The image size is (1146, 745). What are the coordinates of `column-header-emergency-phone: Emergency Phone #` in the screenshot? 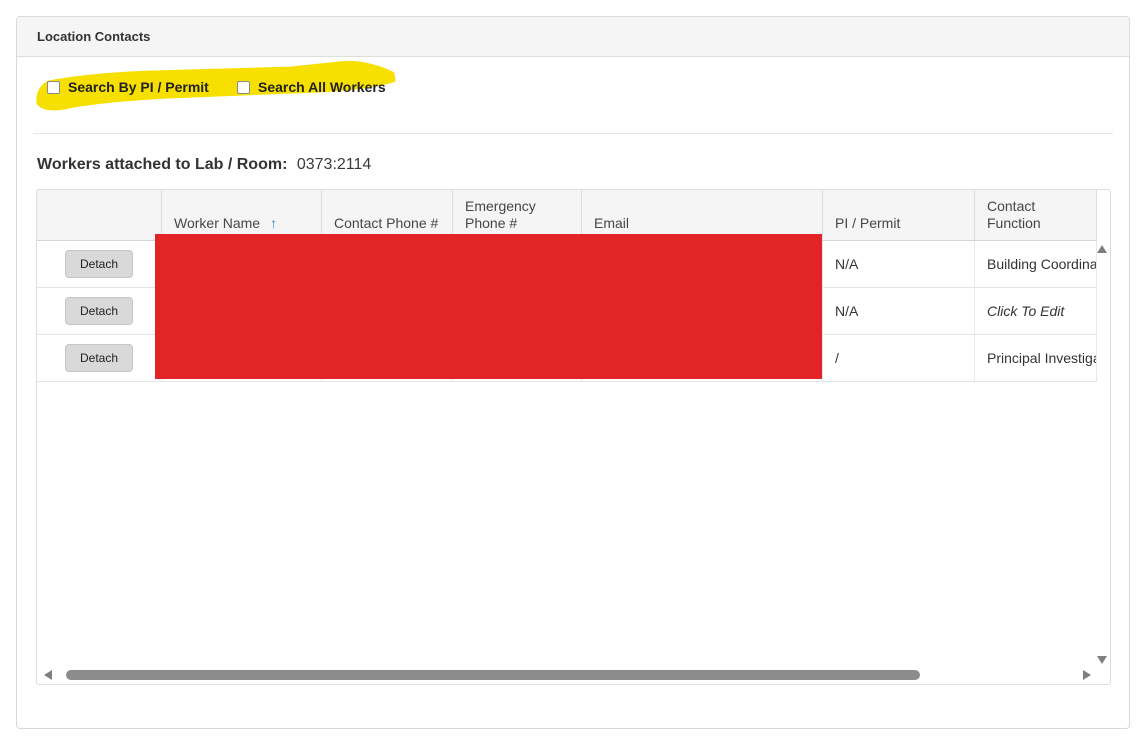 It's located at (517, 215).